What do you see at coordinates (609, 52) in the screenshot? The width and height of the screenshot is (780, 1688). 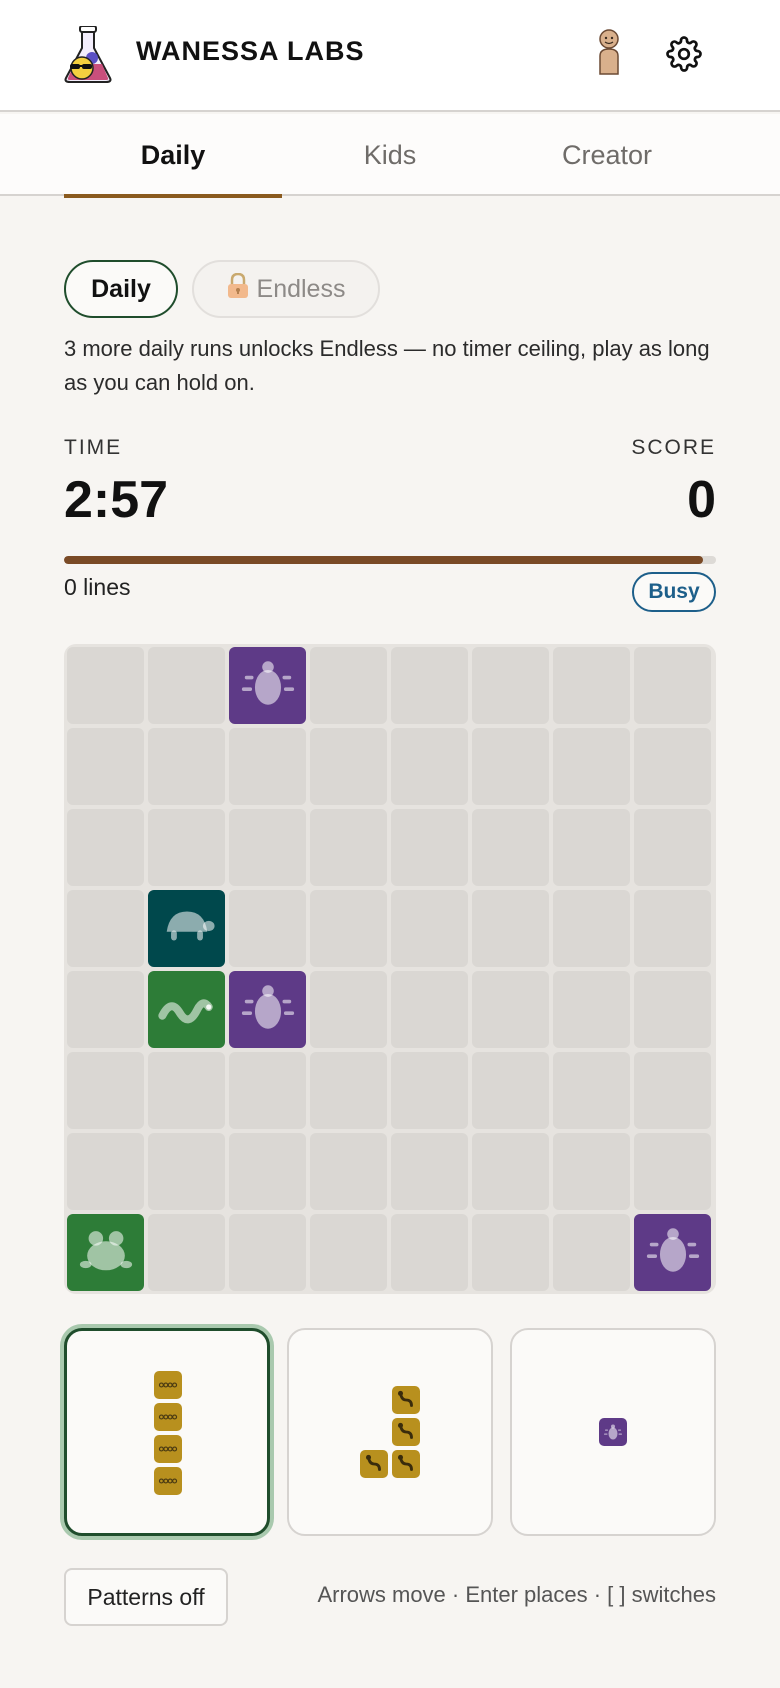 I see `person-figure-icon` at bounding box center [609, 52].